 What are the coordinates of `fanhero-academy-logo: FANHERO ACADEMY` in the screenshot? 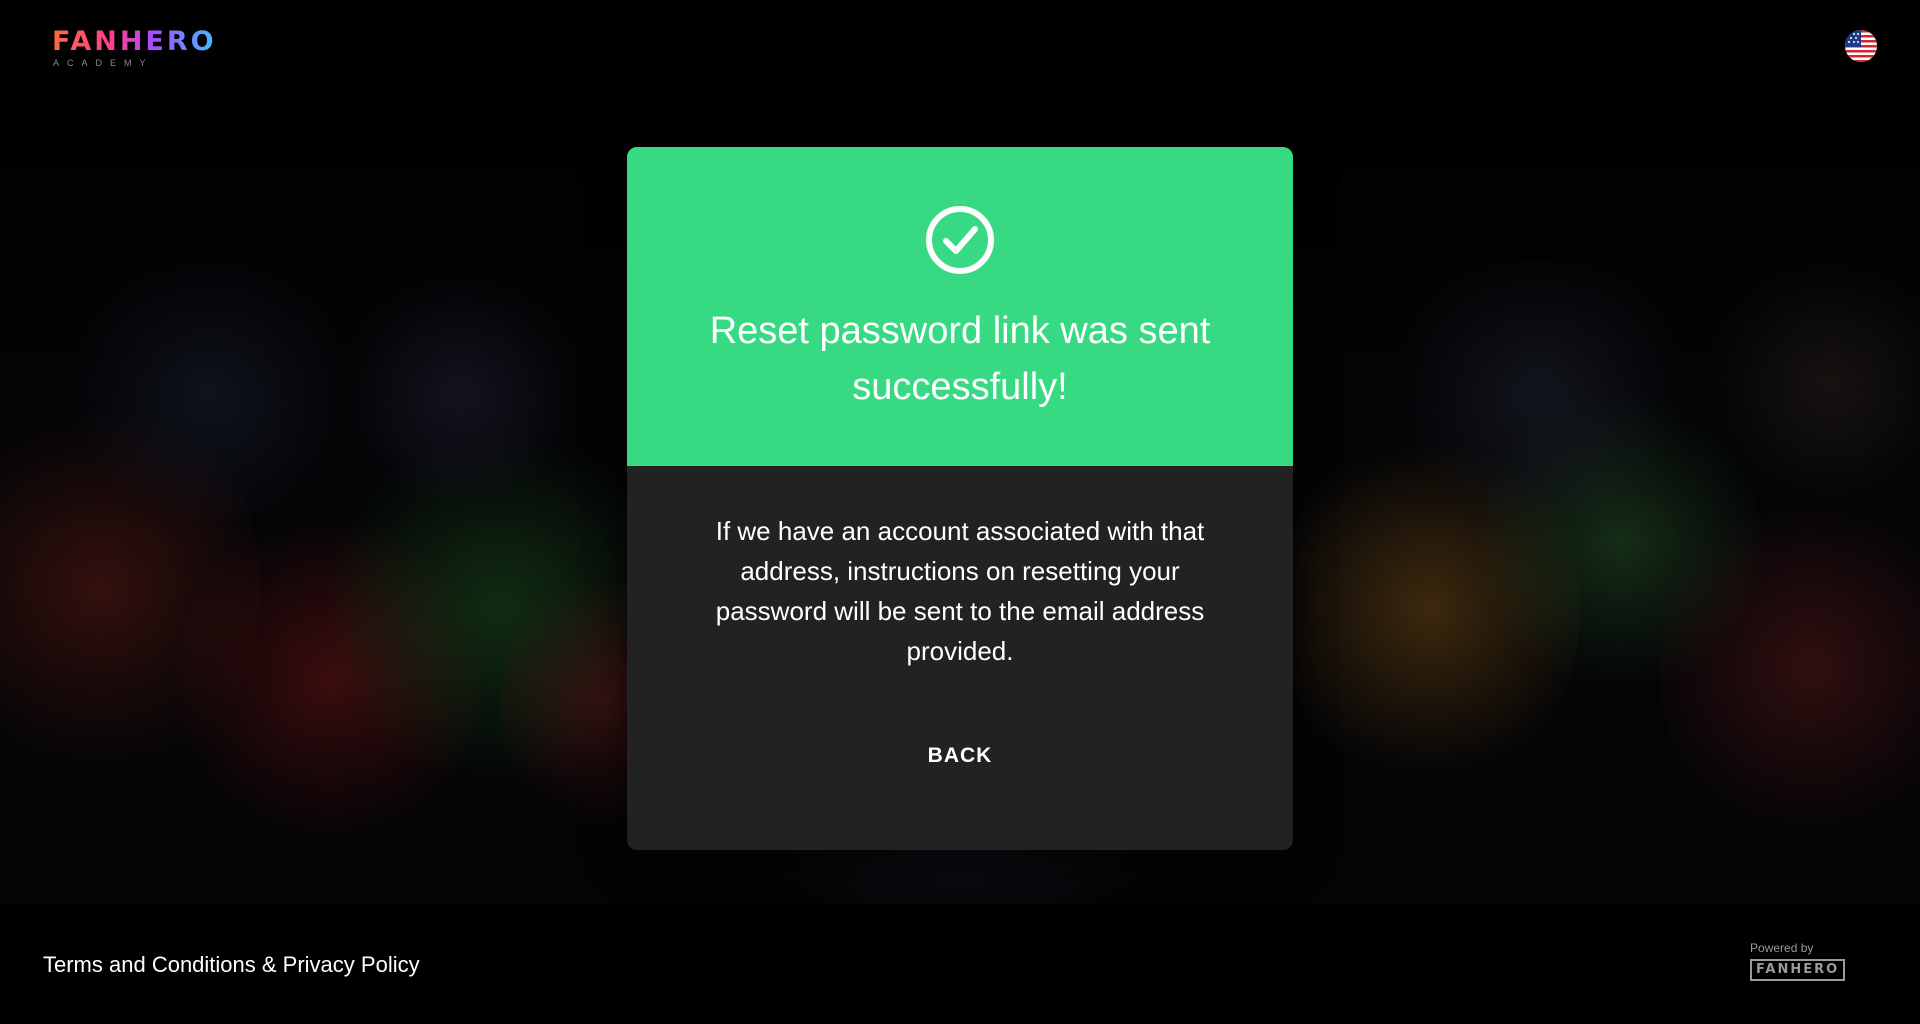 It's located at (137, 49).